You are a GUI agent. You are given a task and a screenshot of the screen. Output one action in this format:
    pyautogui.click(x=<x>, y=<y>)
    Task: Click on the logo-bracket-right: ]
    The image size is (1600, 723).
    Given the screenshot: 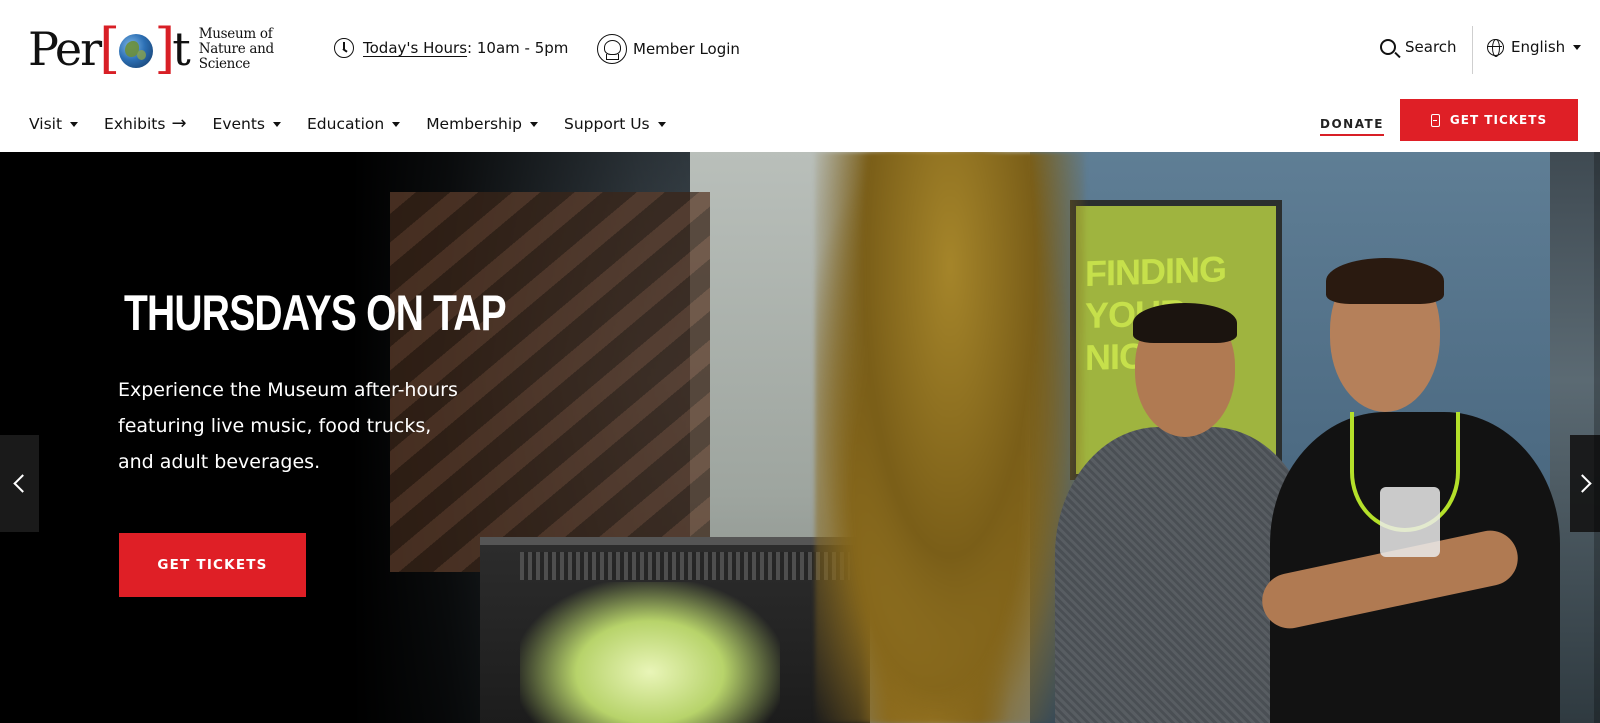 What is the action you would take?
    pyautogui.click(x=164, y=48)
    